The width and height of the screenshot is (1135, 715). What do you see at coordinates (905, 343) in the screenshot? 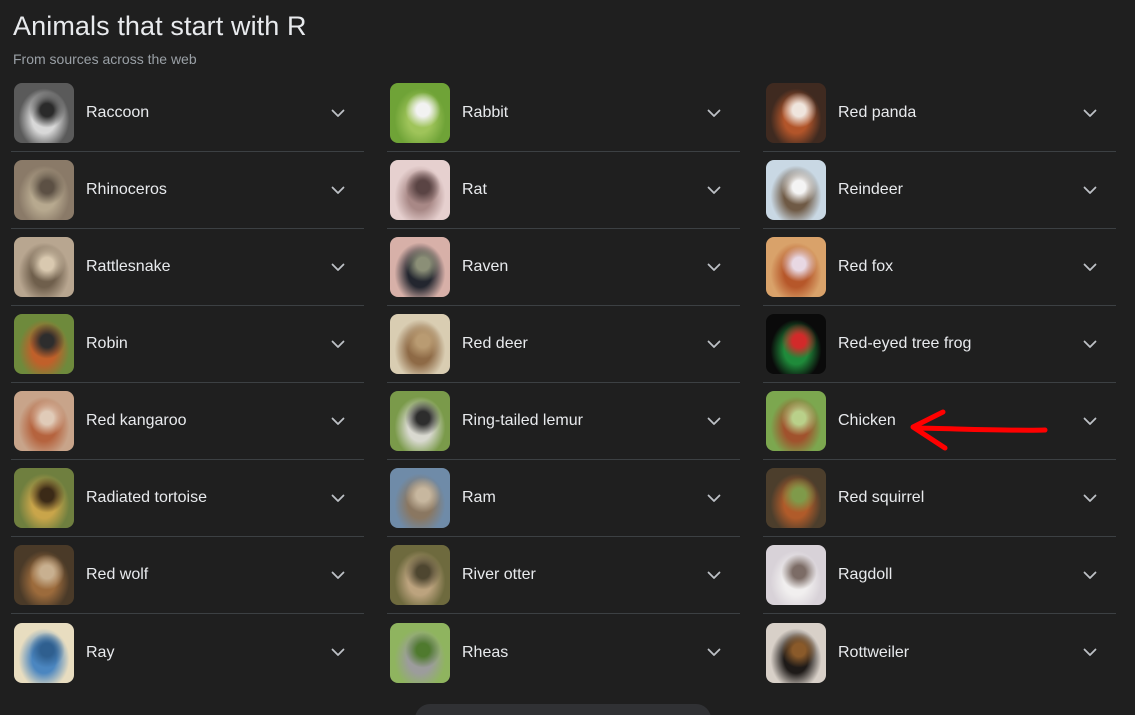
I see `result-item-label: Red-eyed tree frog` at bounding box center [905, 343].